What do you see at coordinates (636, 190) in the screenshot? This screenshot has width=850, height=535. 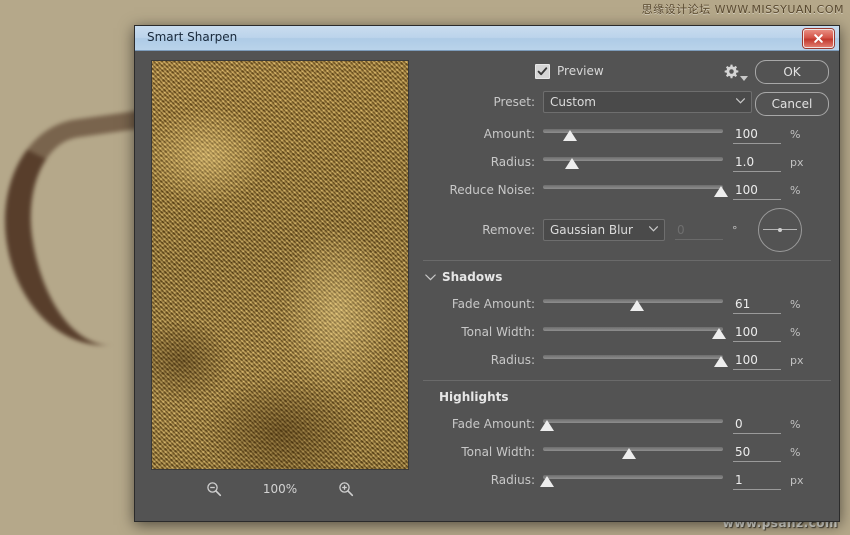 I see `reduce-noise-slider` at bounding box center [636, 190].